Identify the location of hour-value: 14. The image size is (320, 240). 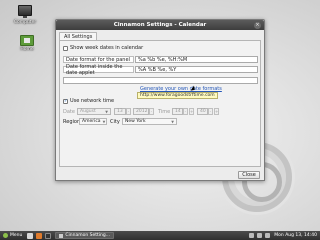
(178, 111).